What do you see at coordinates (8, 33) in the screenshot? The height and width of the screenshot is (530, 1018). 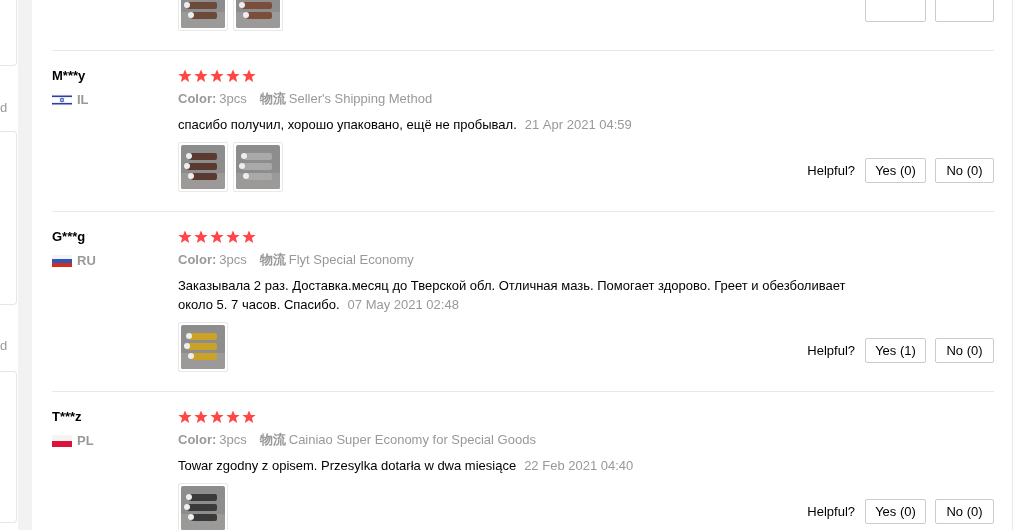 I see `sidebar-card` at bounding box center [8, 33].